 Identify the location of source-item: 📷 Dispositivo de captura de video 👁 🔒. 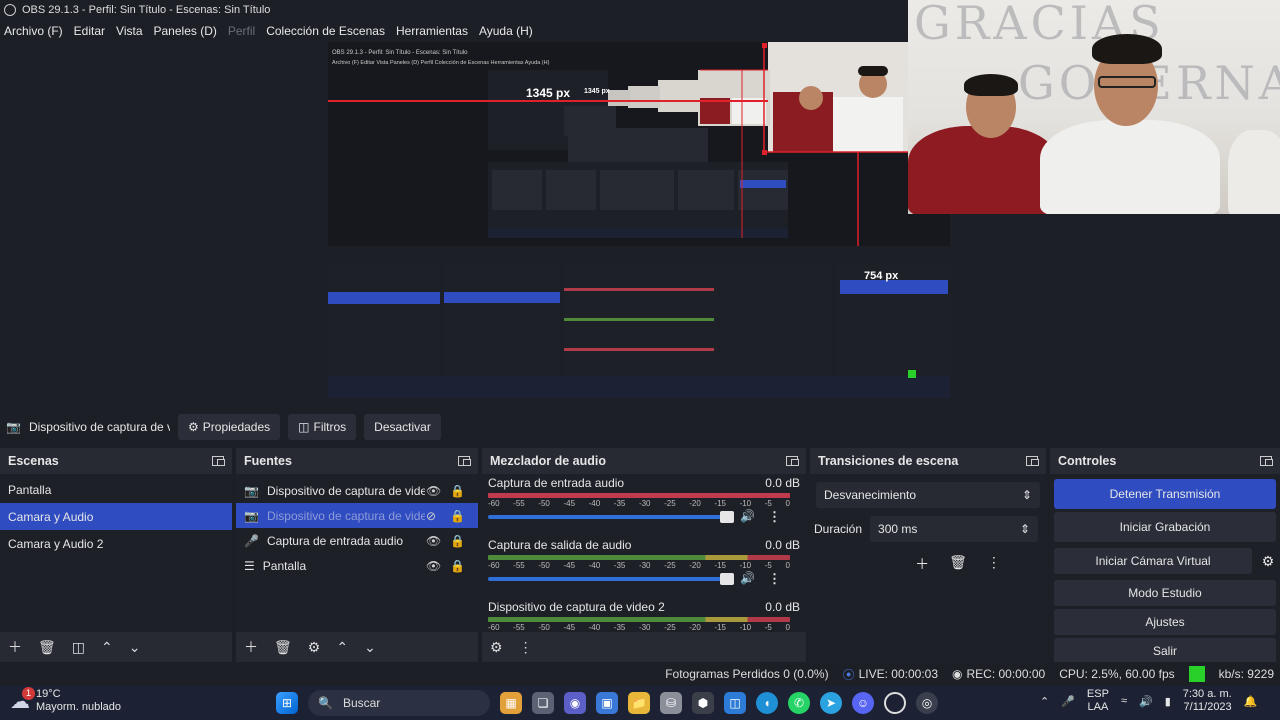
(357, 490).